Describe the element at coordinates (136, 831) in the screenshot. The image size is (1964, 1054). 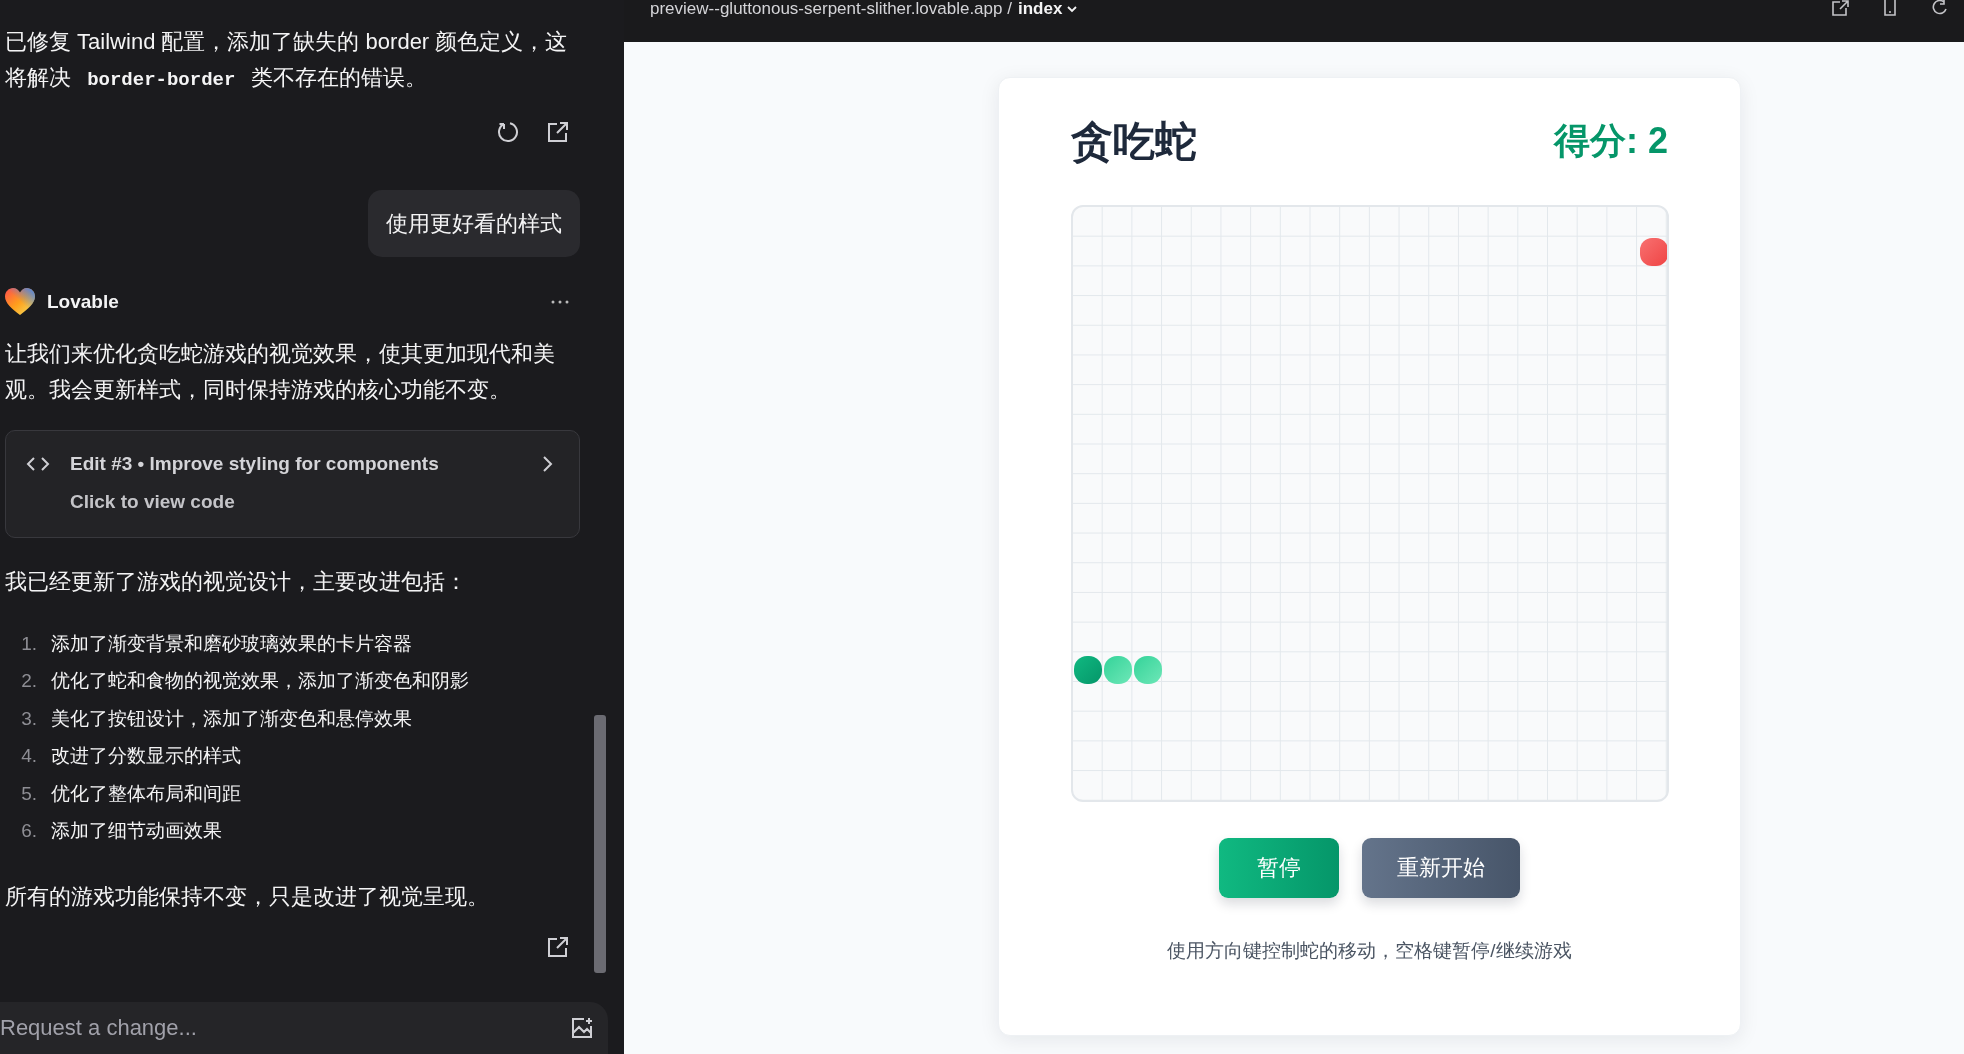
I see `list-item-text: 添加了细节动画效果` at that location.